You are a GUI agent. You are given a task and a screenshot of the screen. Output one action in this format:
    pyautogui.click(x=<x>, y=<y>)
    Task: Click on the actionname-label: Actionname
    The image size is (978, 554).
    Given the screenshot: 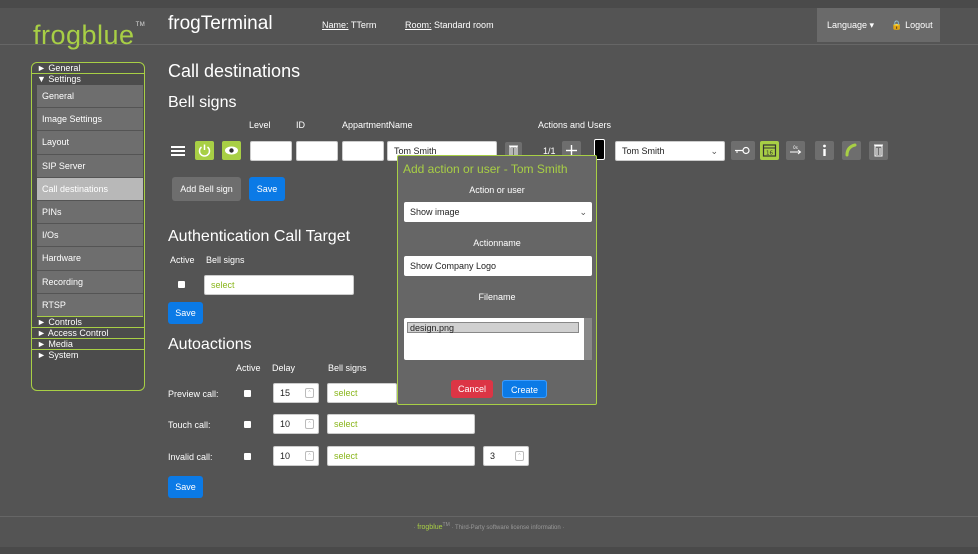 What is the action you would take?
    pyautogui.click(x=497, y=243)
    